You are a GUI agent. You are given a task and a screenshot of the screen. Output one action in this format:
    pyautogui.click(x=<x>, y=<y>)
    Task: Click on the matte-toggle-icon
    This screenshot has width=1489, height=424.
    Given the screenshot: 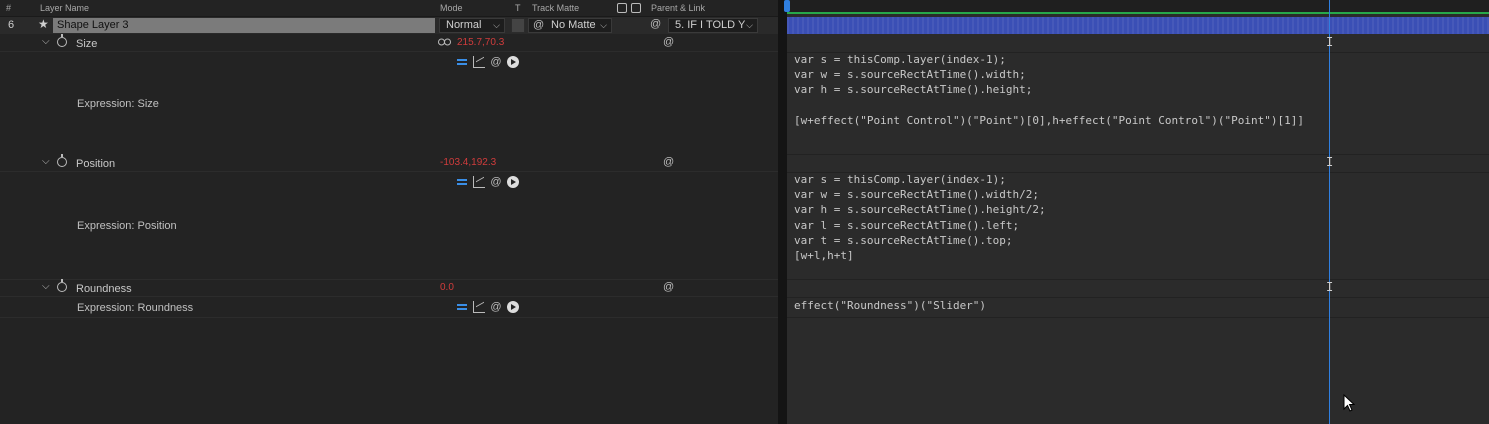 What is the action you would take?
    pyautogui.click(x=622, y=8)
    